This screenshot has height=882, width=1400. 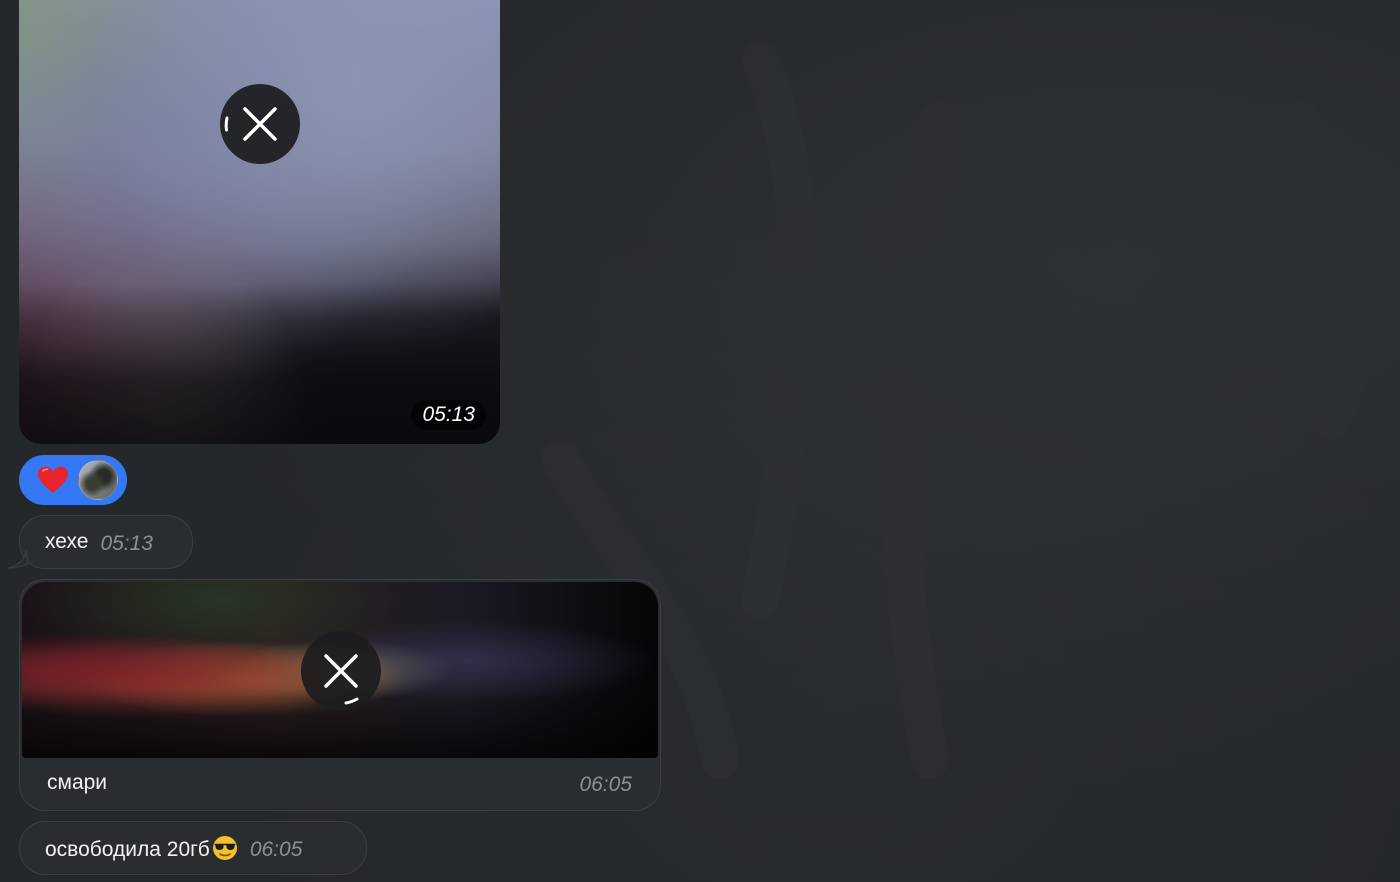 I want to click on message-text: освободила 20гб, so click(x=141, y=848).